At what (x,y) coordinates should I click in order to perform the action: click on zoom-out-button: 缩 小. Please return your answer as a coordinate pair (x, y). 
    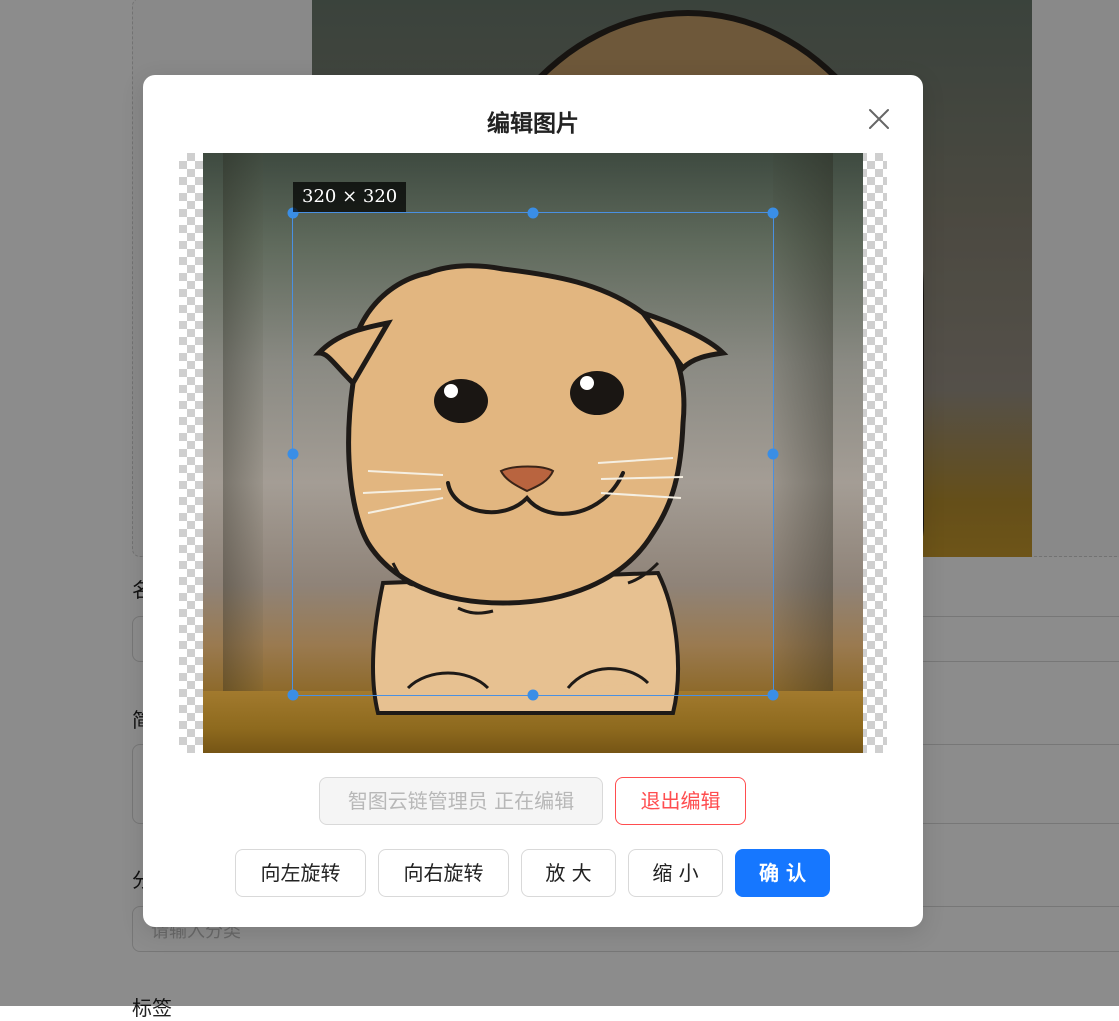
    Looking at the image, I should click on (675, 873).